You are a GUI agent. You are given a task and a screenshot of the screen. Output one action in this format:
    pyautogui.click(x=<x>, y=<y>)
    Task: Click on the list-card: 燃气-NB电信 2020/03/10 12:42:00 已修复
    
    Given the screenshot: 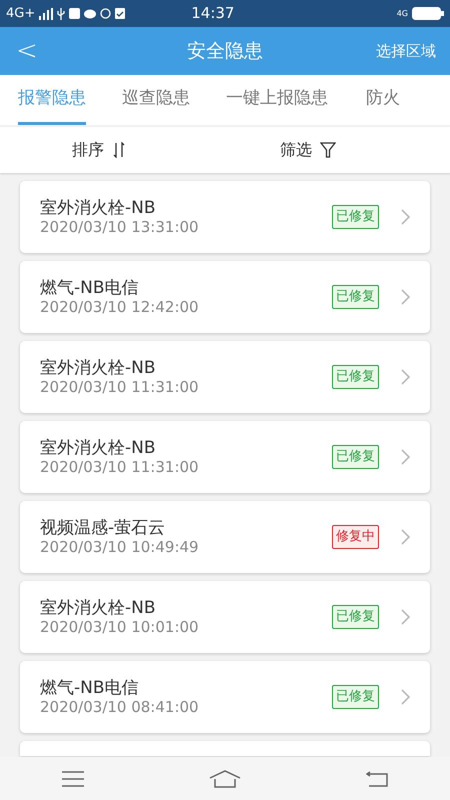 What is the action you would take?
    pyautogui.click(x=225, y=297)
    